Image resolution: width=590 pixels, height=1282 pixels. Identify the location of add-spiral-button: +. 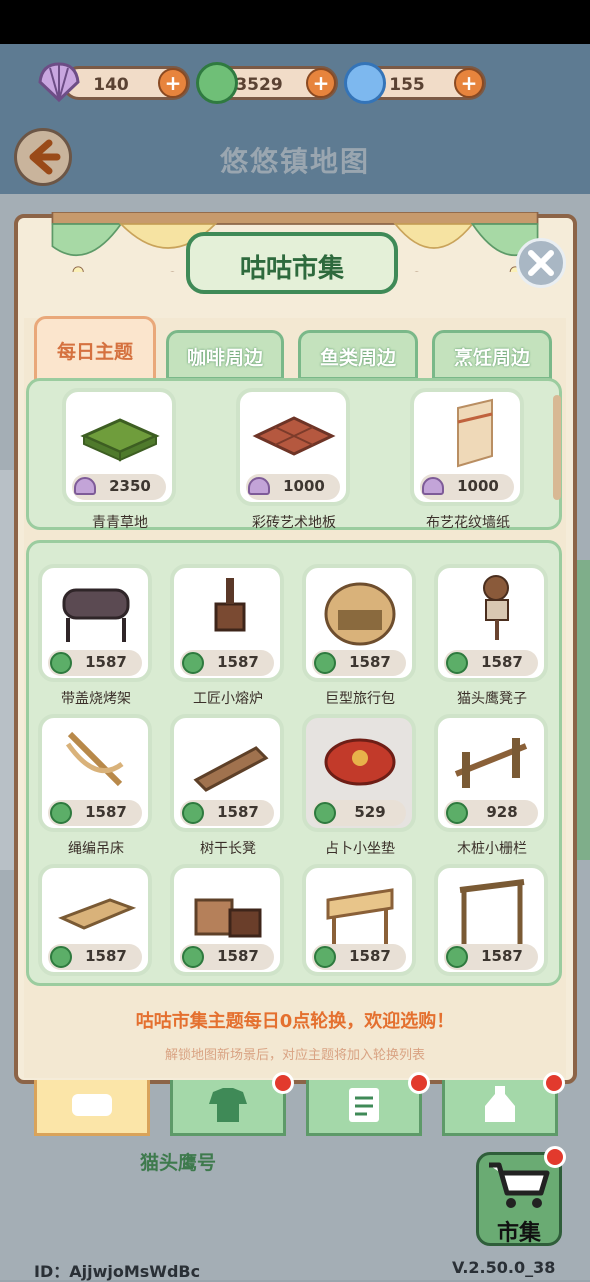
(469, 83).